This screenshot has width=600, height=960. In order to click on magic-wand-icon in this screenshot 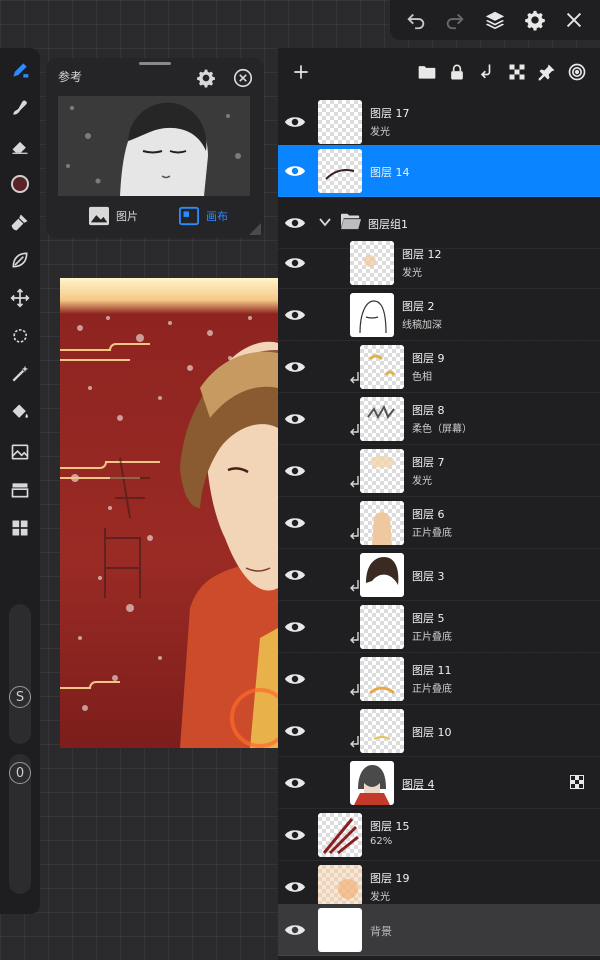, I will do `click(20, 374)`.